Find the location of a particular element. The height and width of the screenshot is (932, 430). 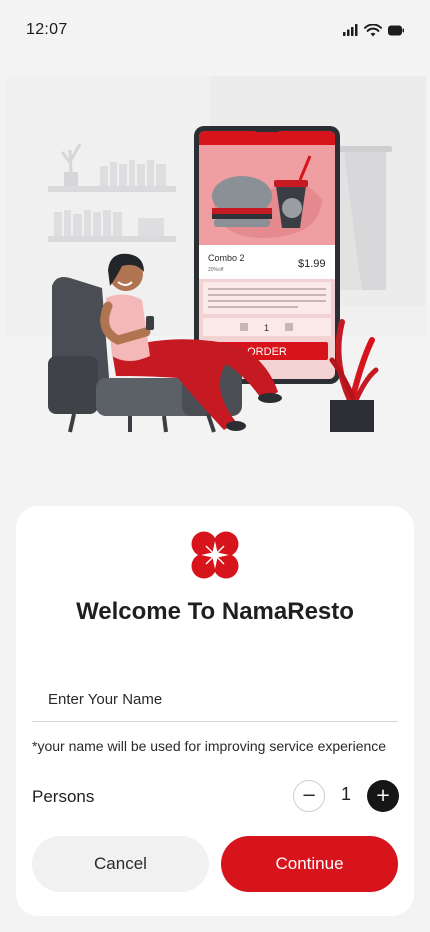

plus-icon: + is located at coordinates (383, 795).